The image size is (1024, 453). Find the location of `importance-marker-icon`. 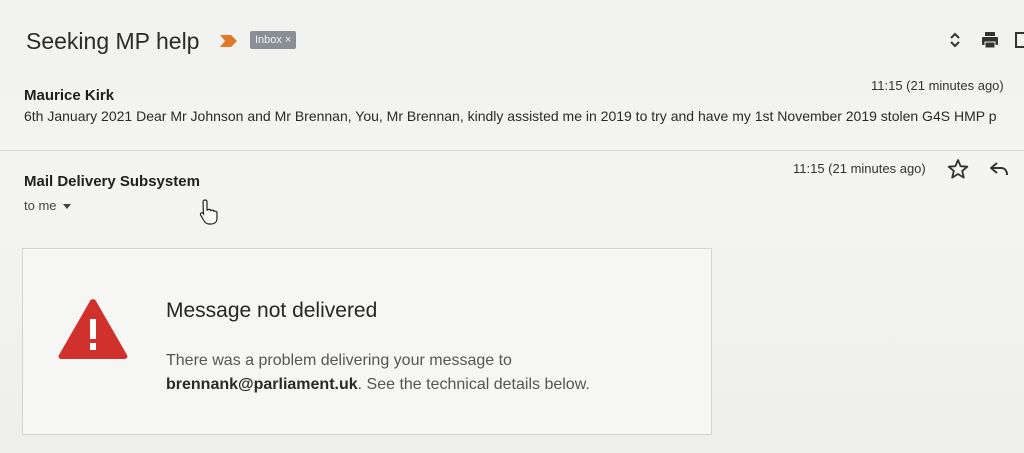

importance-marker-icon is located at coordinates (229, 41).